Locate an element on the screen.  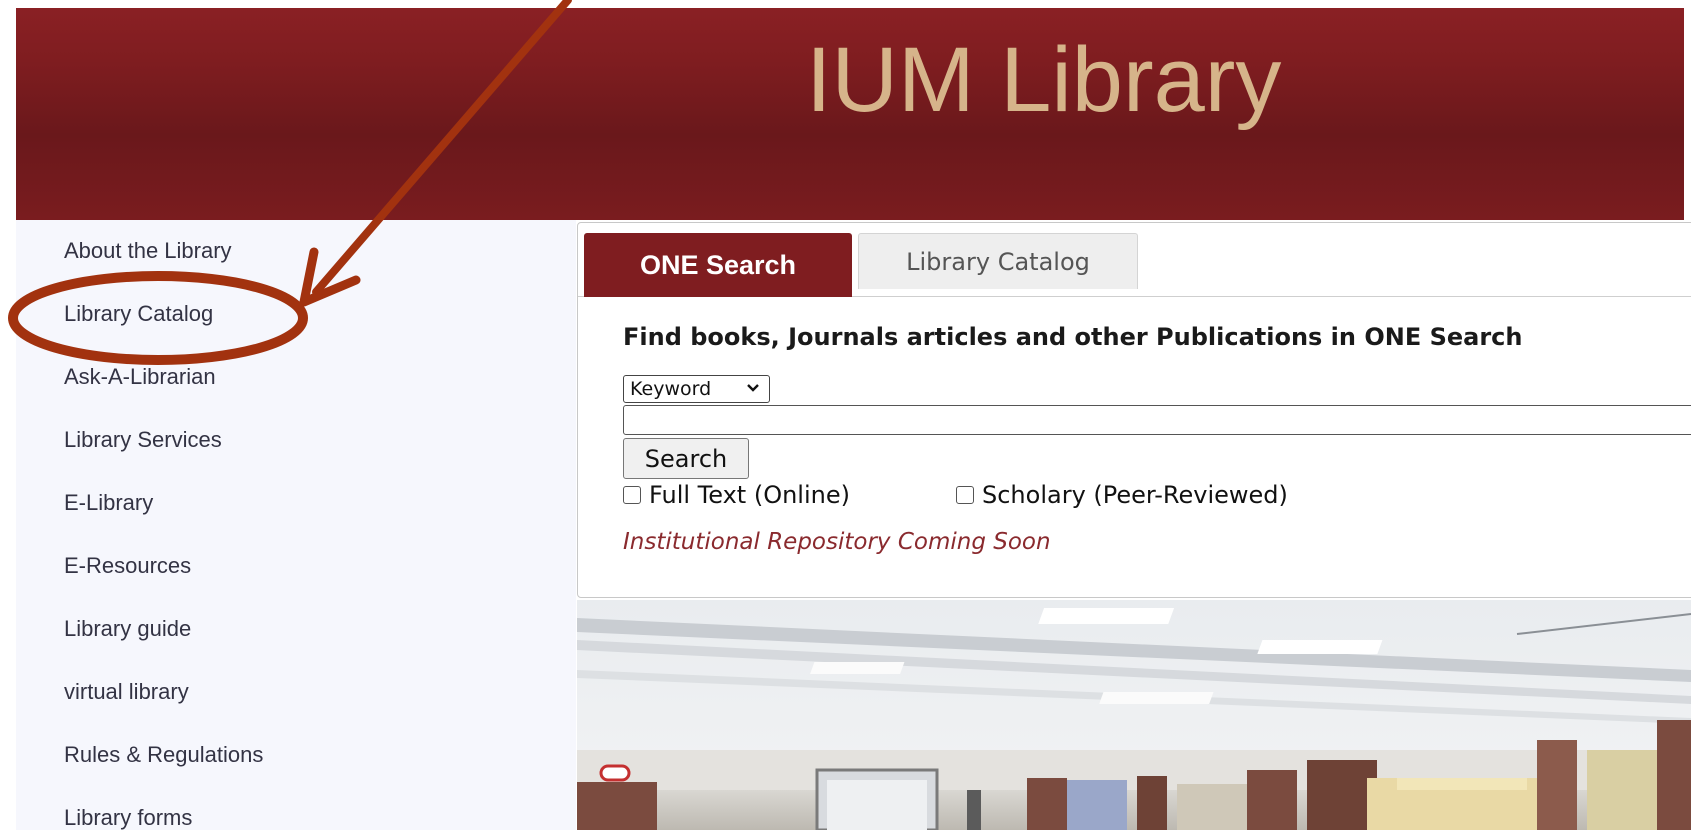
sidebar-item-ask-a-librarian: Ask-A-Librarian is located at coordinates (140, 377).